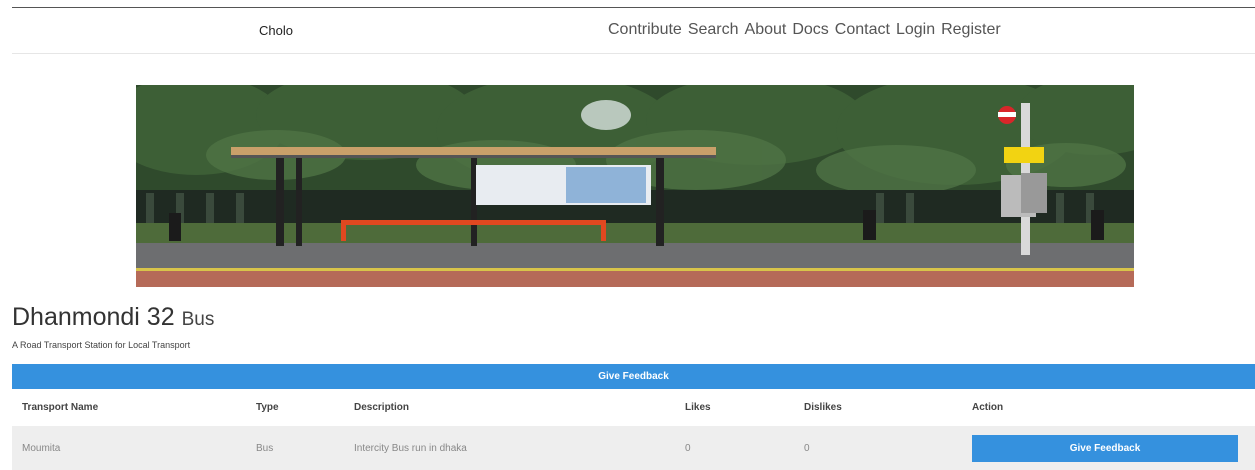  Describe the element at coordinates (698, 407) in the screenshot. I see `header-likes: Likes` at that location.